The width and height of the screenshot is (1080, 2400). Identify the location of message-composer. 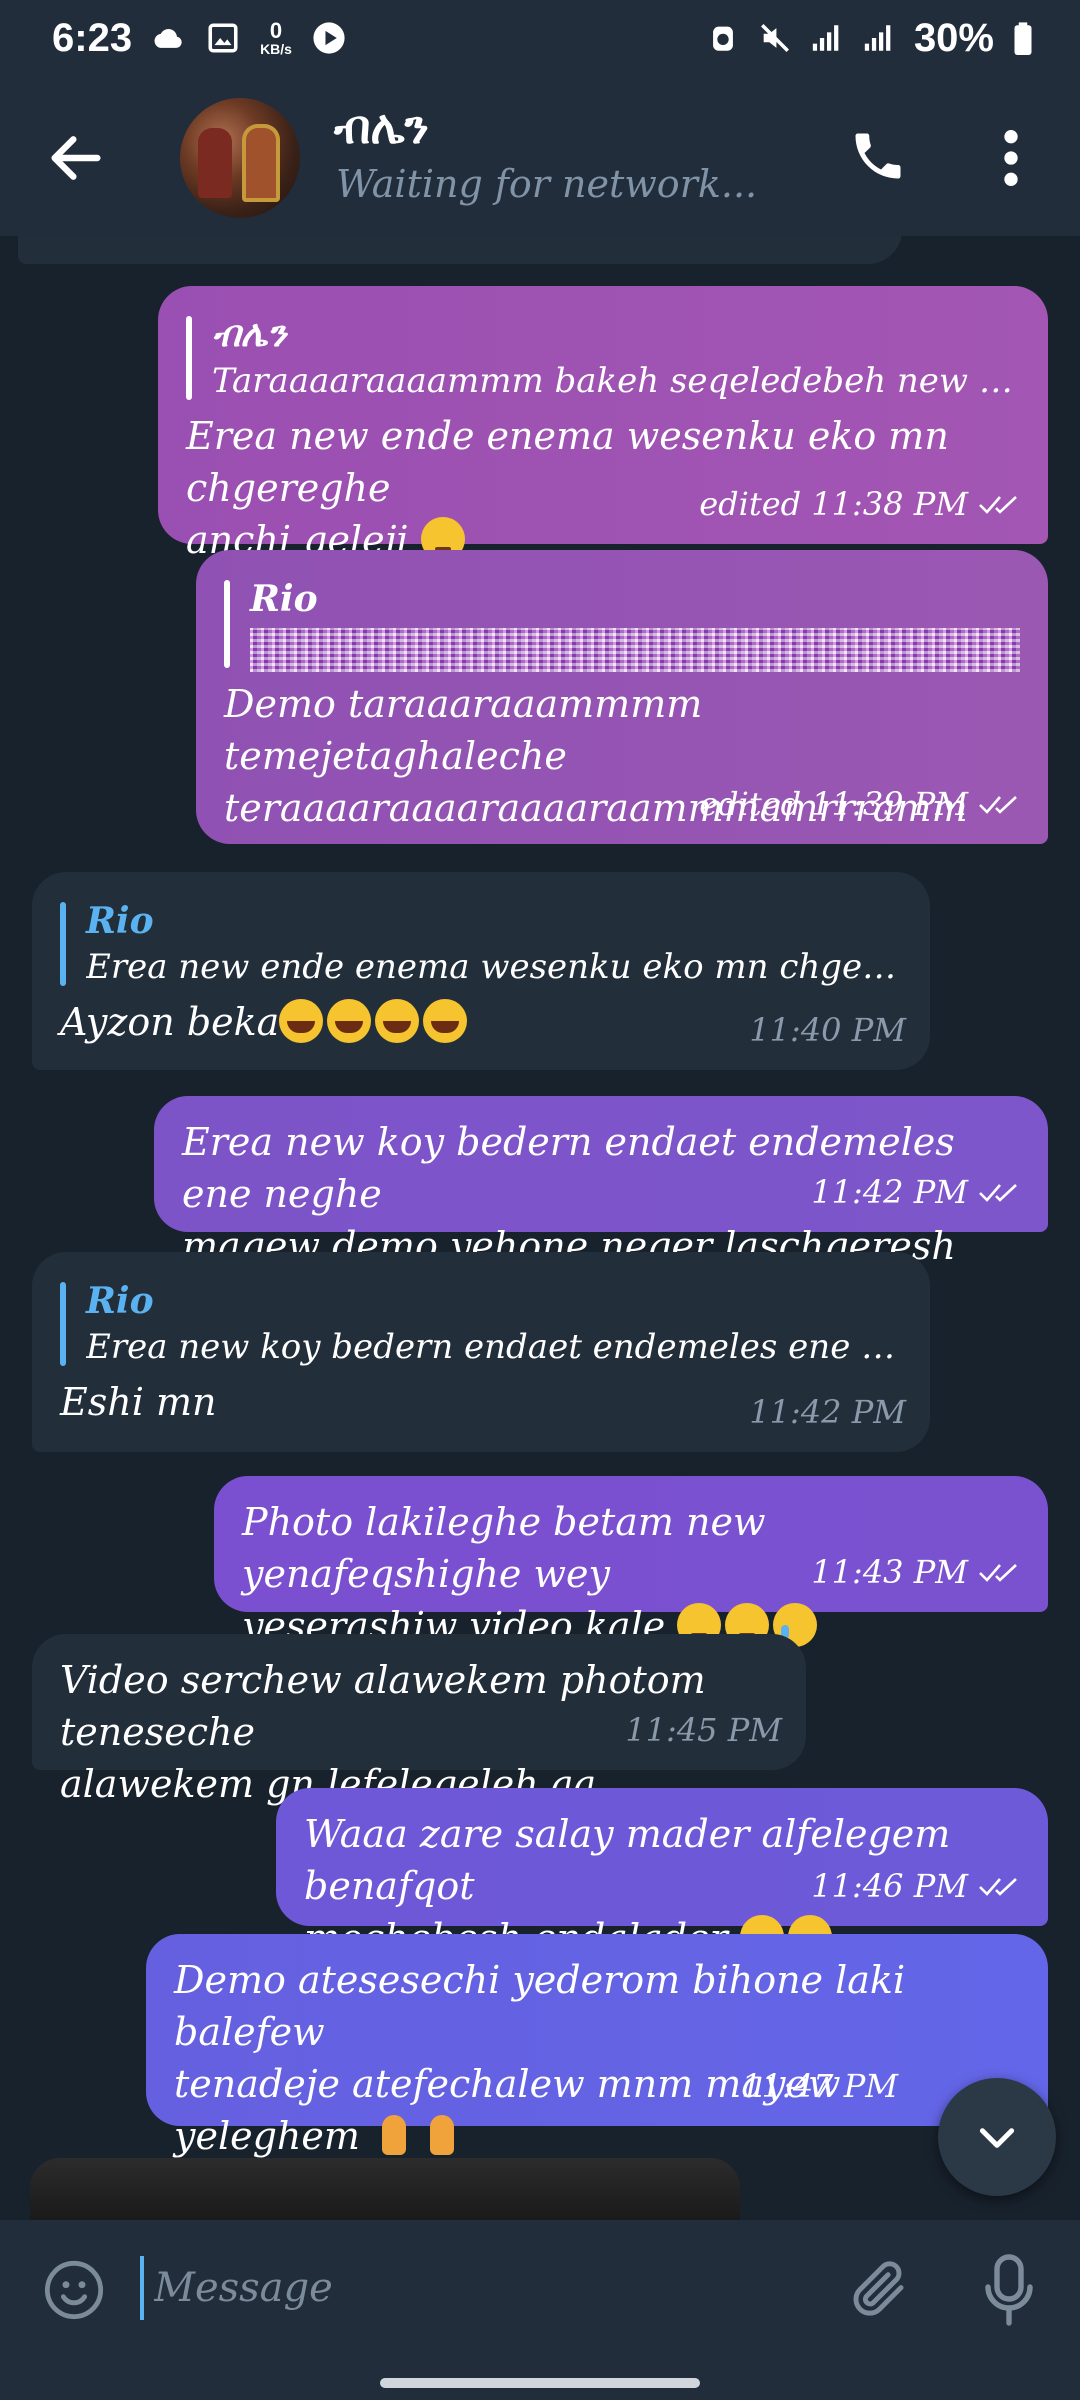
(540, 2288).